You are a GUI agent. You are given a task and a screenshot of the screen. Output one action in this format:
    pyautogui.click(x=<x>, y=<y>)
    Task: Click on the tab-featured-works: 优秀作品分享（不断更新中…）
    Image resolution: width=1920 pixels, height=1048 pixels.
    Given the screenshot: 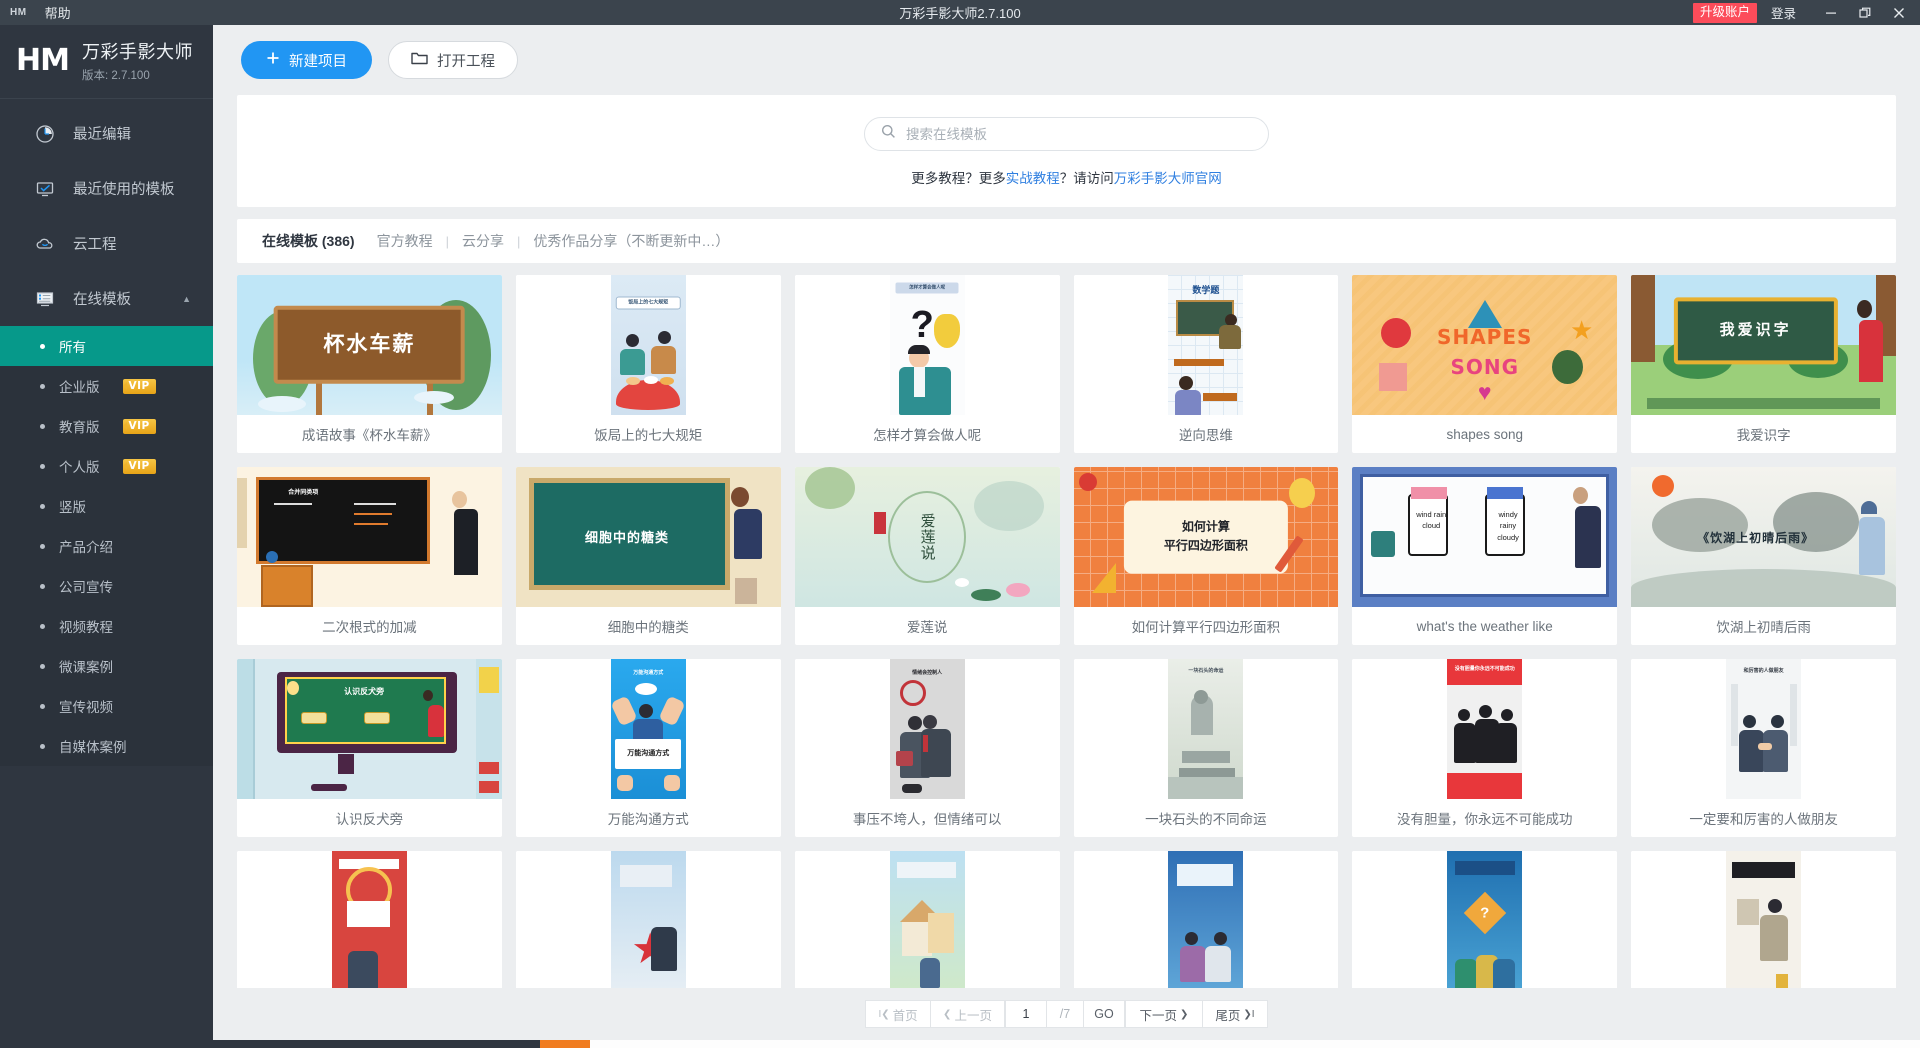 What is the action you would take?
    pyautogui.click(x=631, y=241)
    